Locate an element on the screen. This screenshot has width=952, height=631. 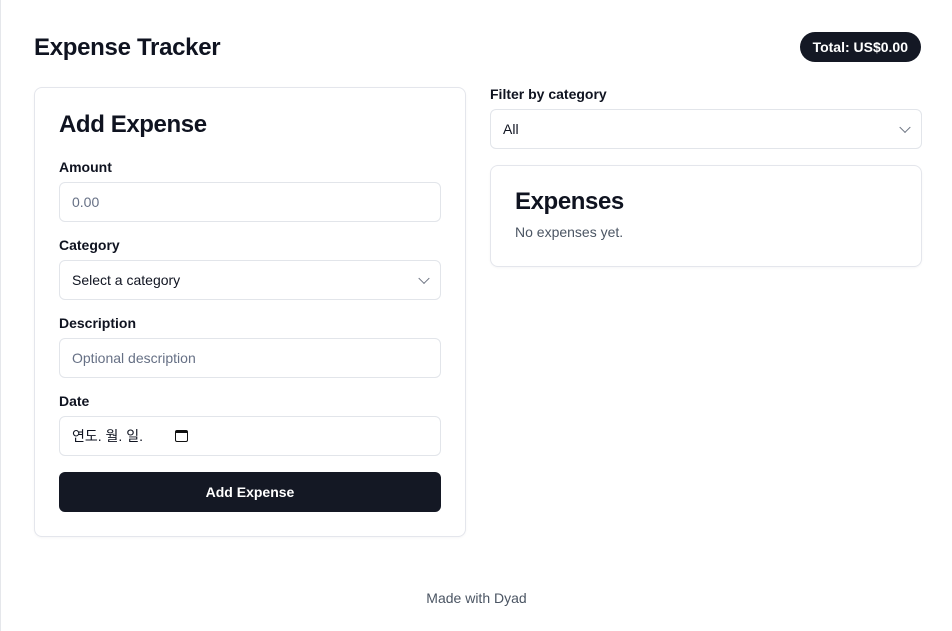
calendar-icon is located at coordinates (181, 436).